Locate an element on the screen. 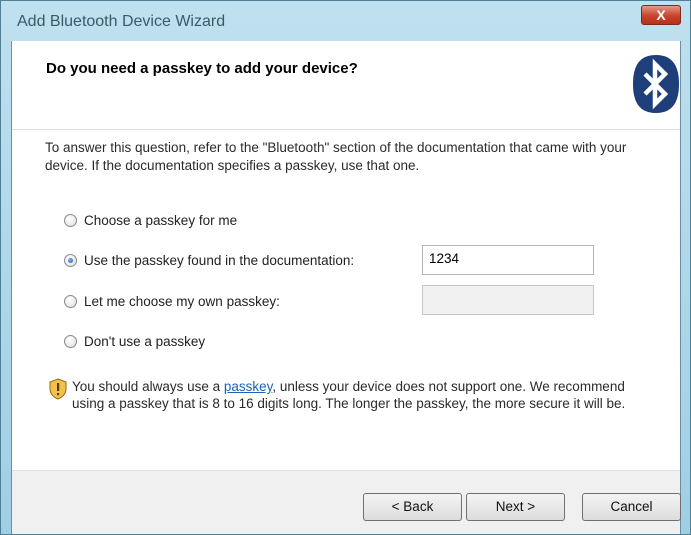 This screenshot has width=691, height=535. back-button: < Back is located at coordinates (412, 507).